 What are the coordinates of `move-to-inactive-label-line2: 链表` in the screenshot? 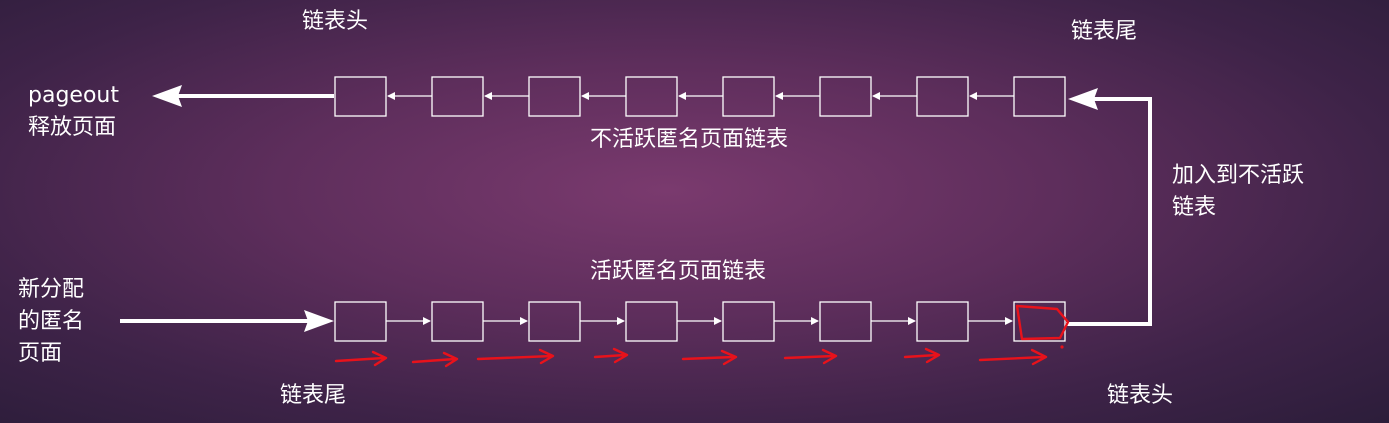 It's located at (1194, 207).